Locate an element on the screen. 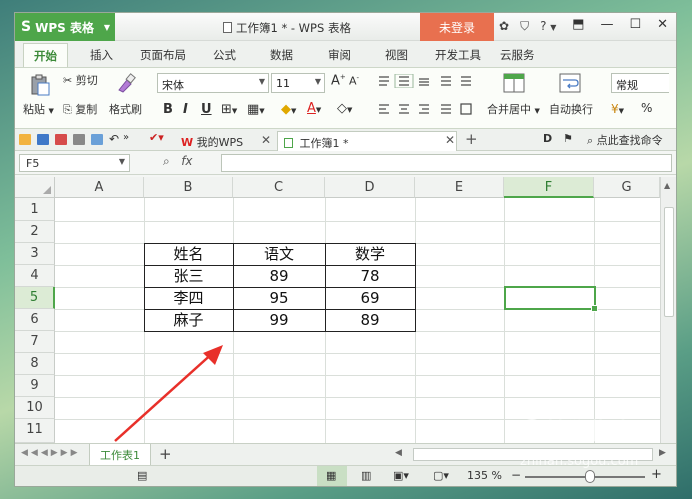 The width and height of the screenshot is (692, 499). row-header-10: 10 is located at coordinates (35, 408).